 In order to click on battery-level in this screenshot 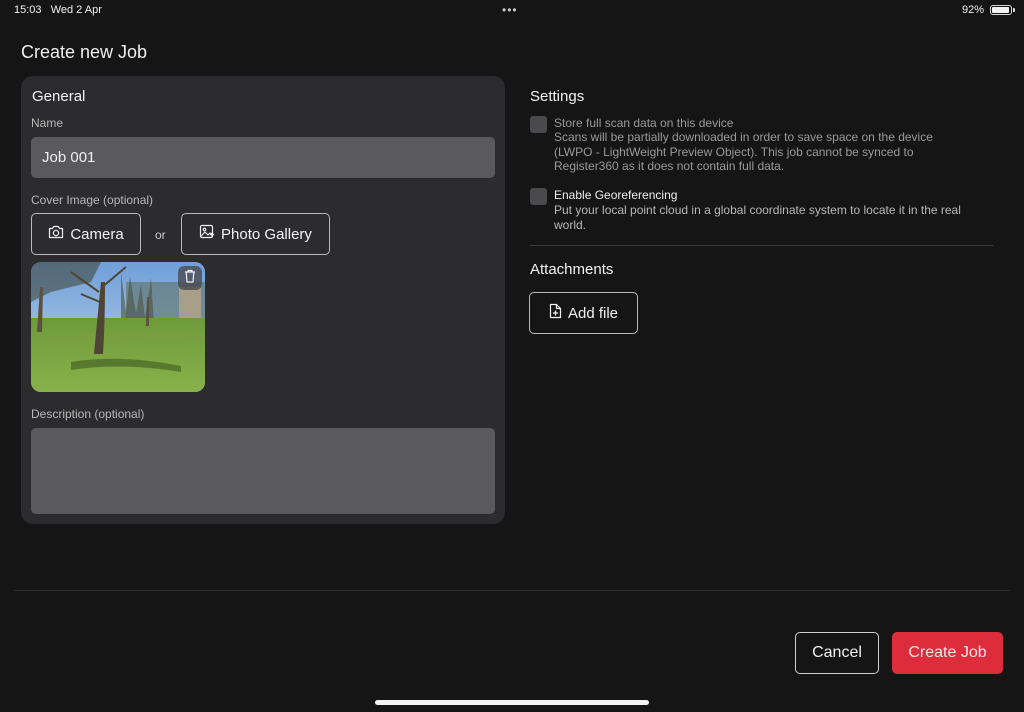, I will do `click(1000, 10)`.